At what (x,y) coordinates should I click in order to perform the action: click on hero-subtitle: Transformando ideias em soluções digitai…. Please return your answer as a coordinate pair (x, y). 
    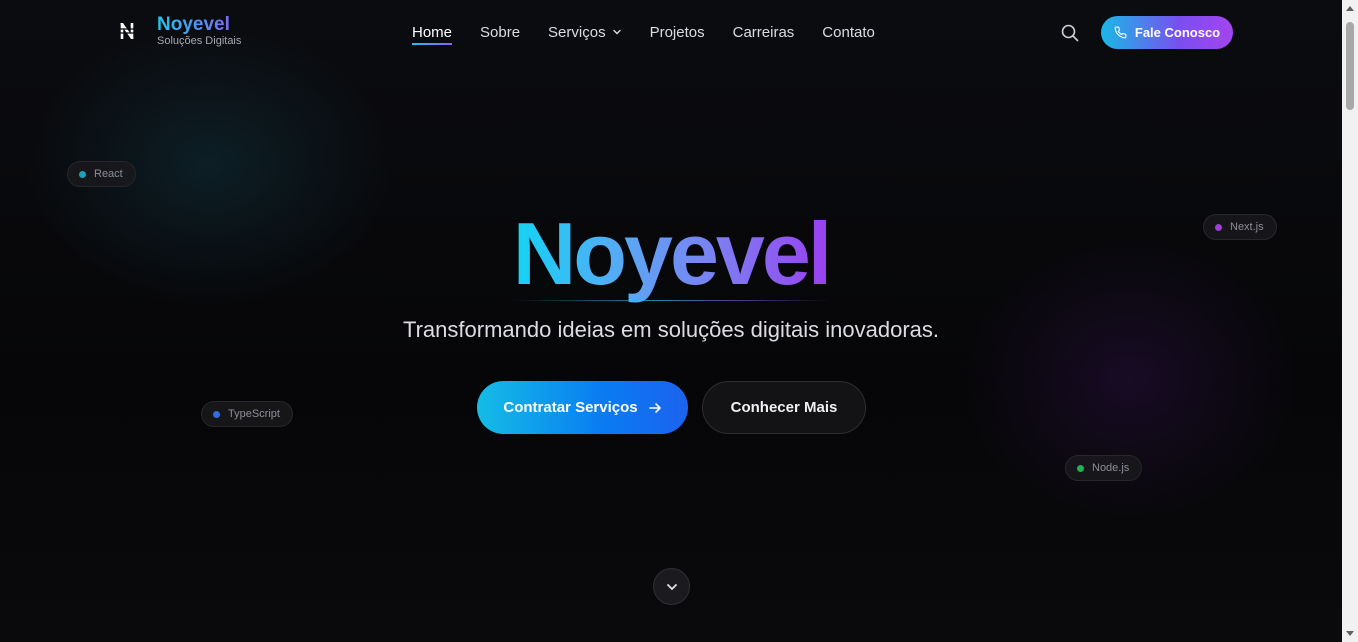
    Looking at the image, I should click on (670, 329).